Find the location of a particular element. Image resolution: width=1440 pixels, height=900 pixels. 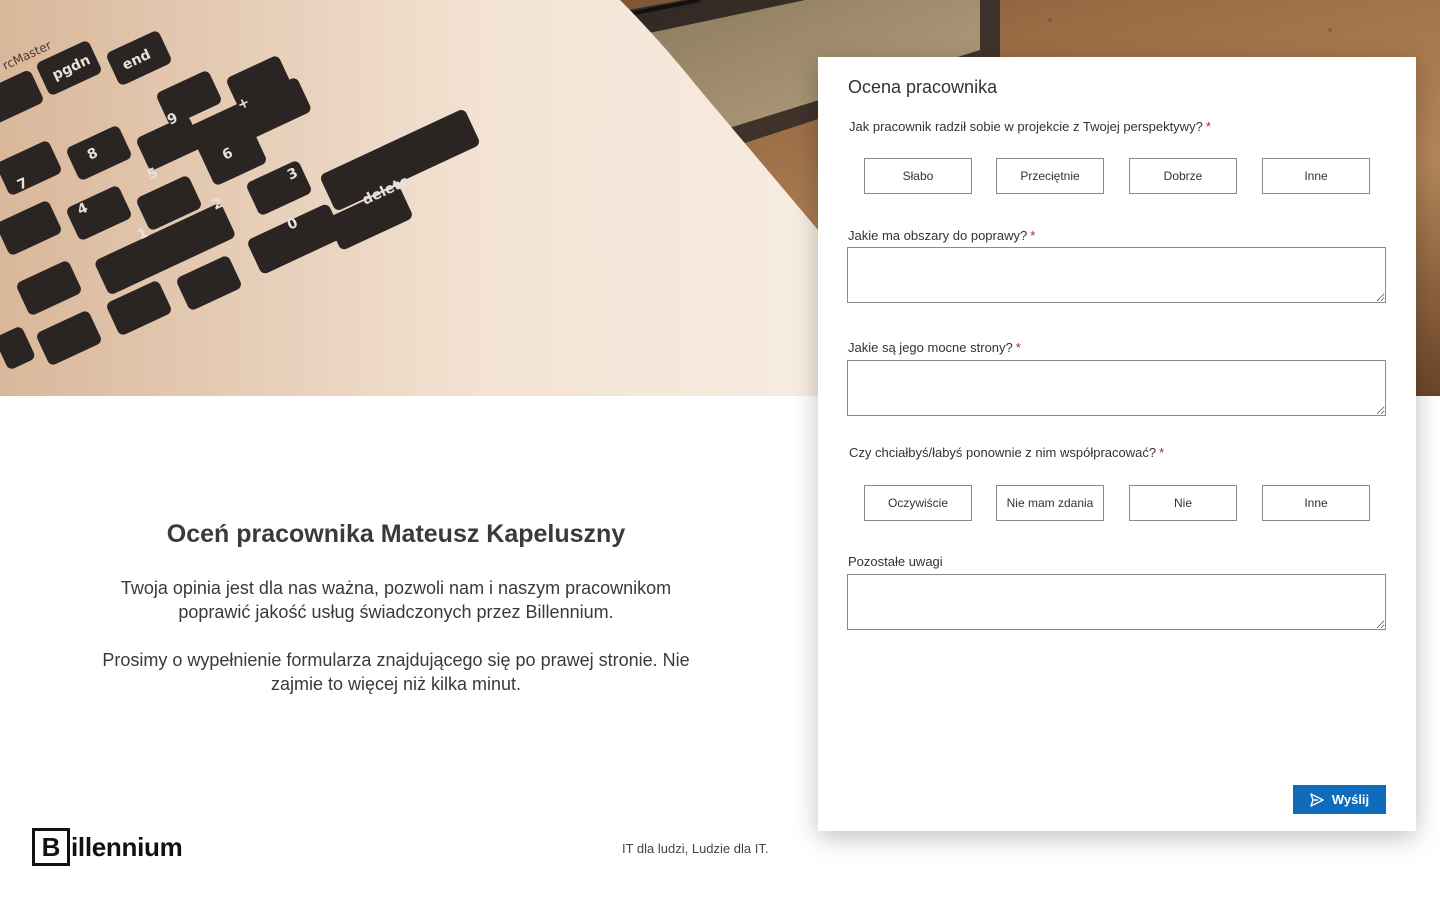

page-headline: Oceń pracownika Mateusz Kapeluszny is located at coordinates (396, 534).